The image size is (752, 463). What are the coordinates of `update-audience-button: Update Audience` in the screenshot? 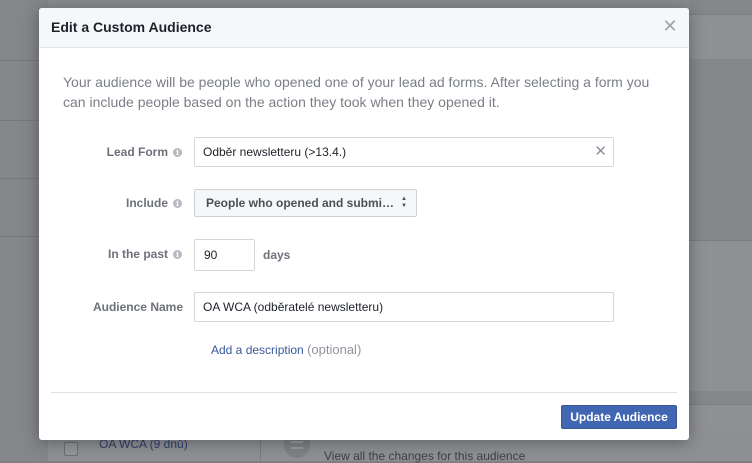 It's located at (619, 417).